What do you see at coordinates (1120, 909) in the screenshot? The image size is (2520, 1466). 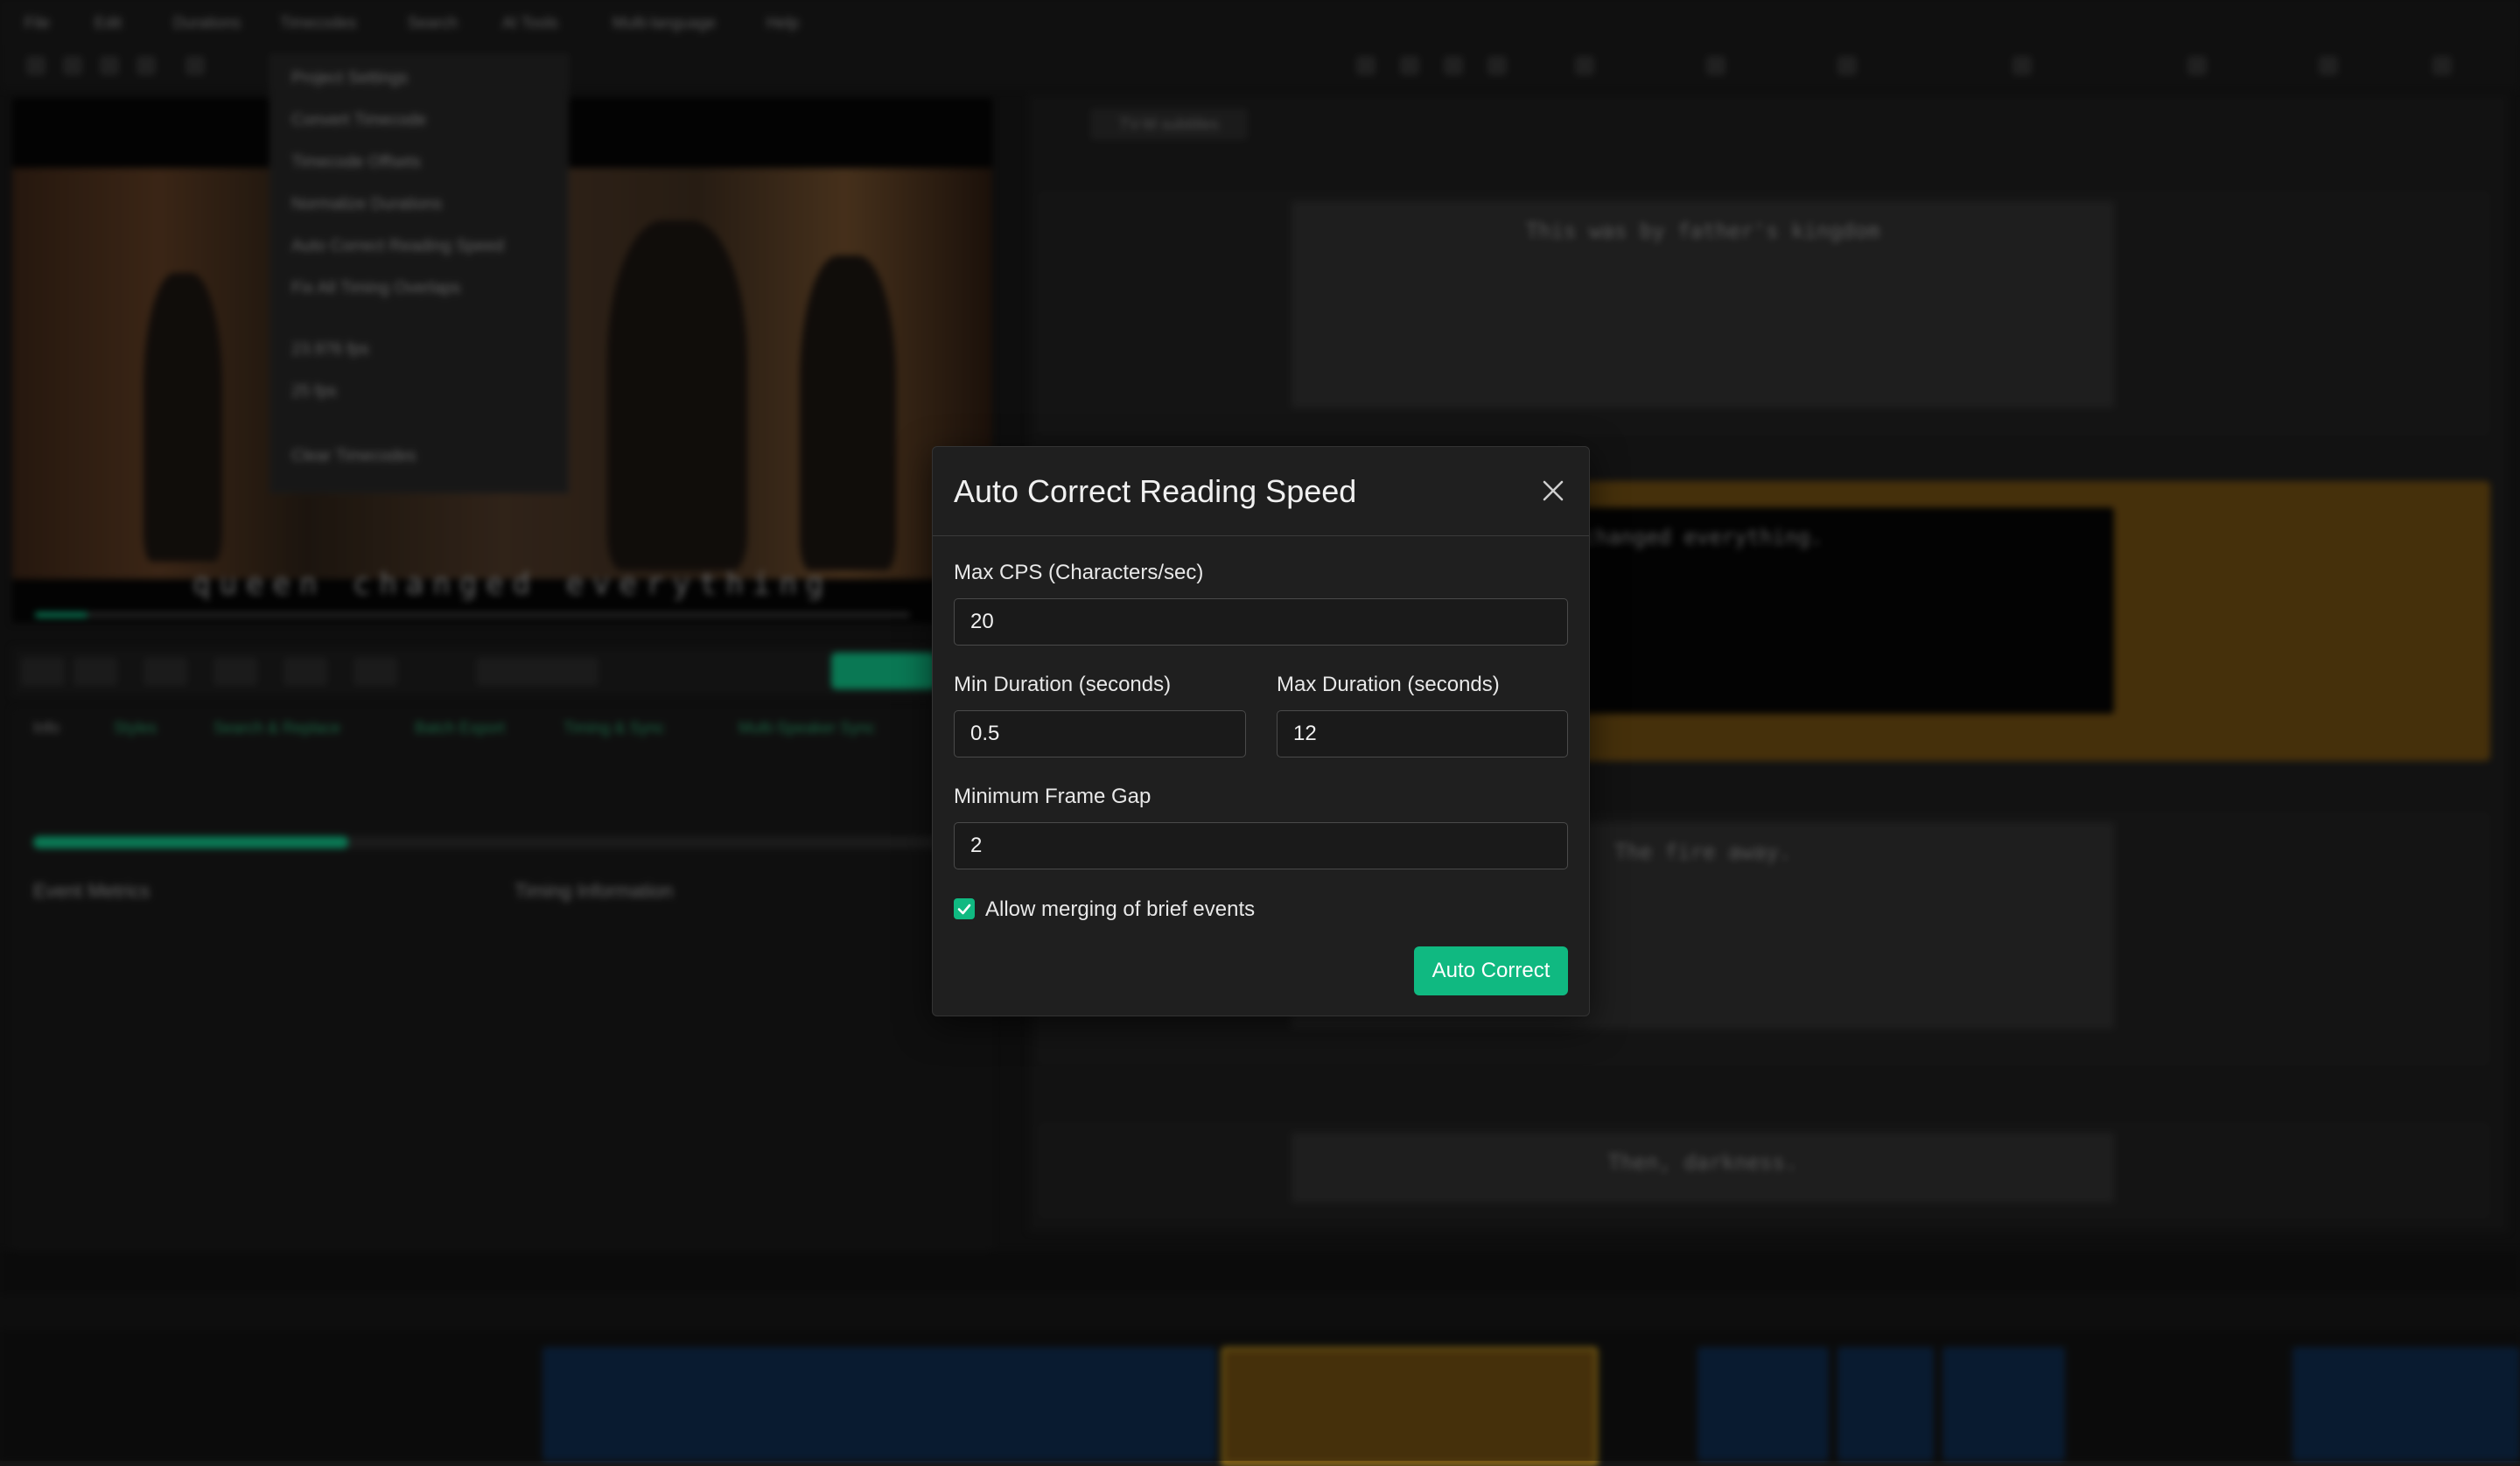 I see `allow-merge-label: Allow merging of brief events` at bounding box center [1120, 909].